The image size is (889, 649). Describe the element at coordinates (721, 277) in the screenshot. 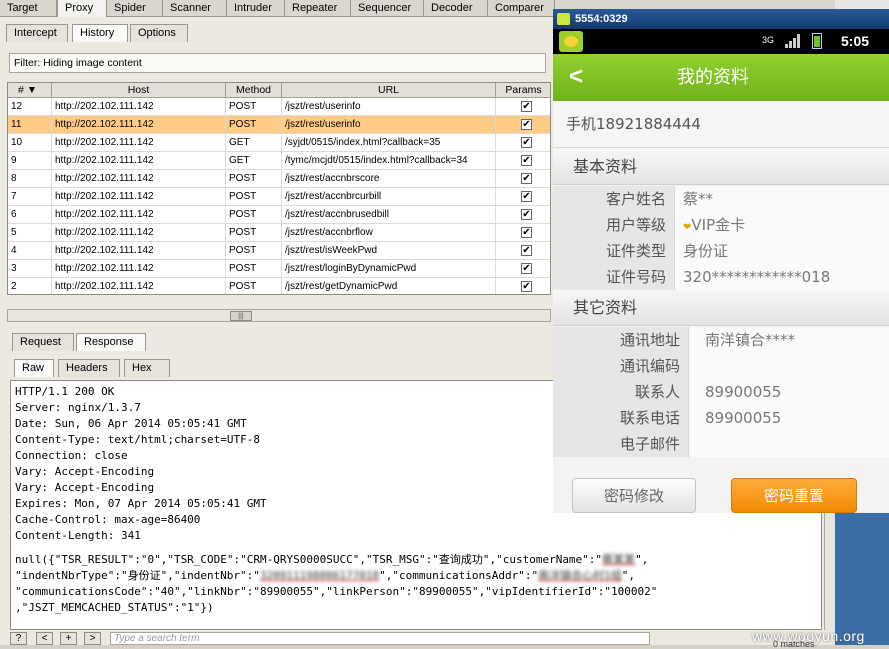

I see `form-row: 证件号码 320************018` at that location.